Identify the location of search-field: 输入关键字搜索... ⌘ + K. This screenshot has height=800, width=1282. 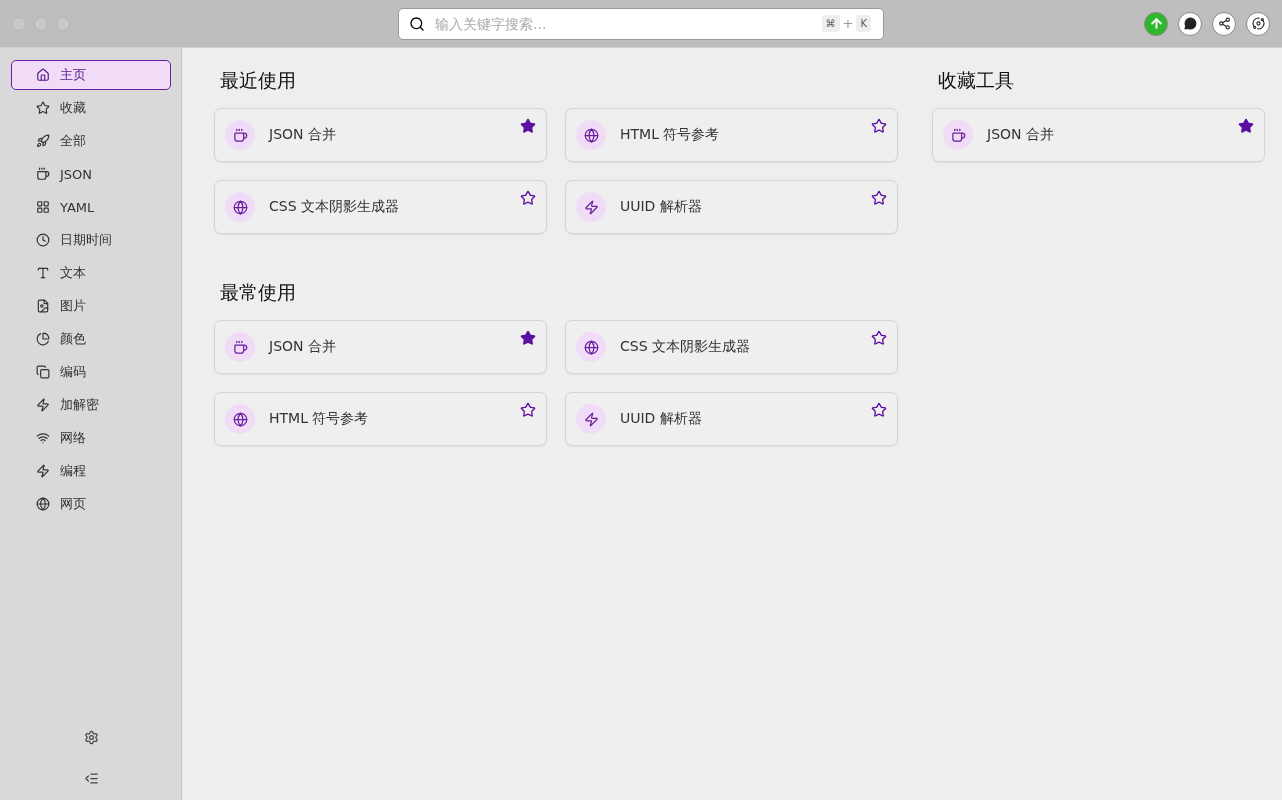
(641, 23).